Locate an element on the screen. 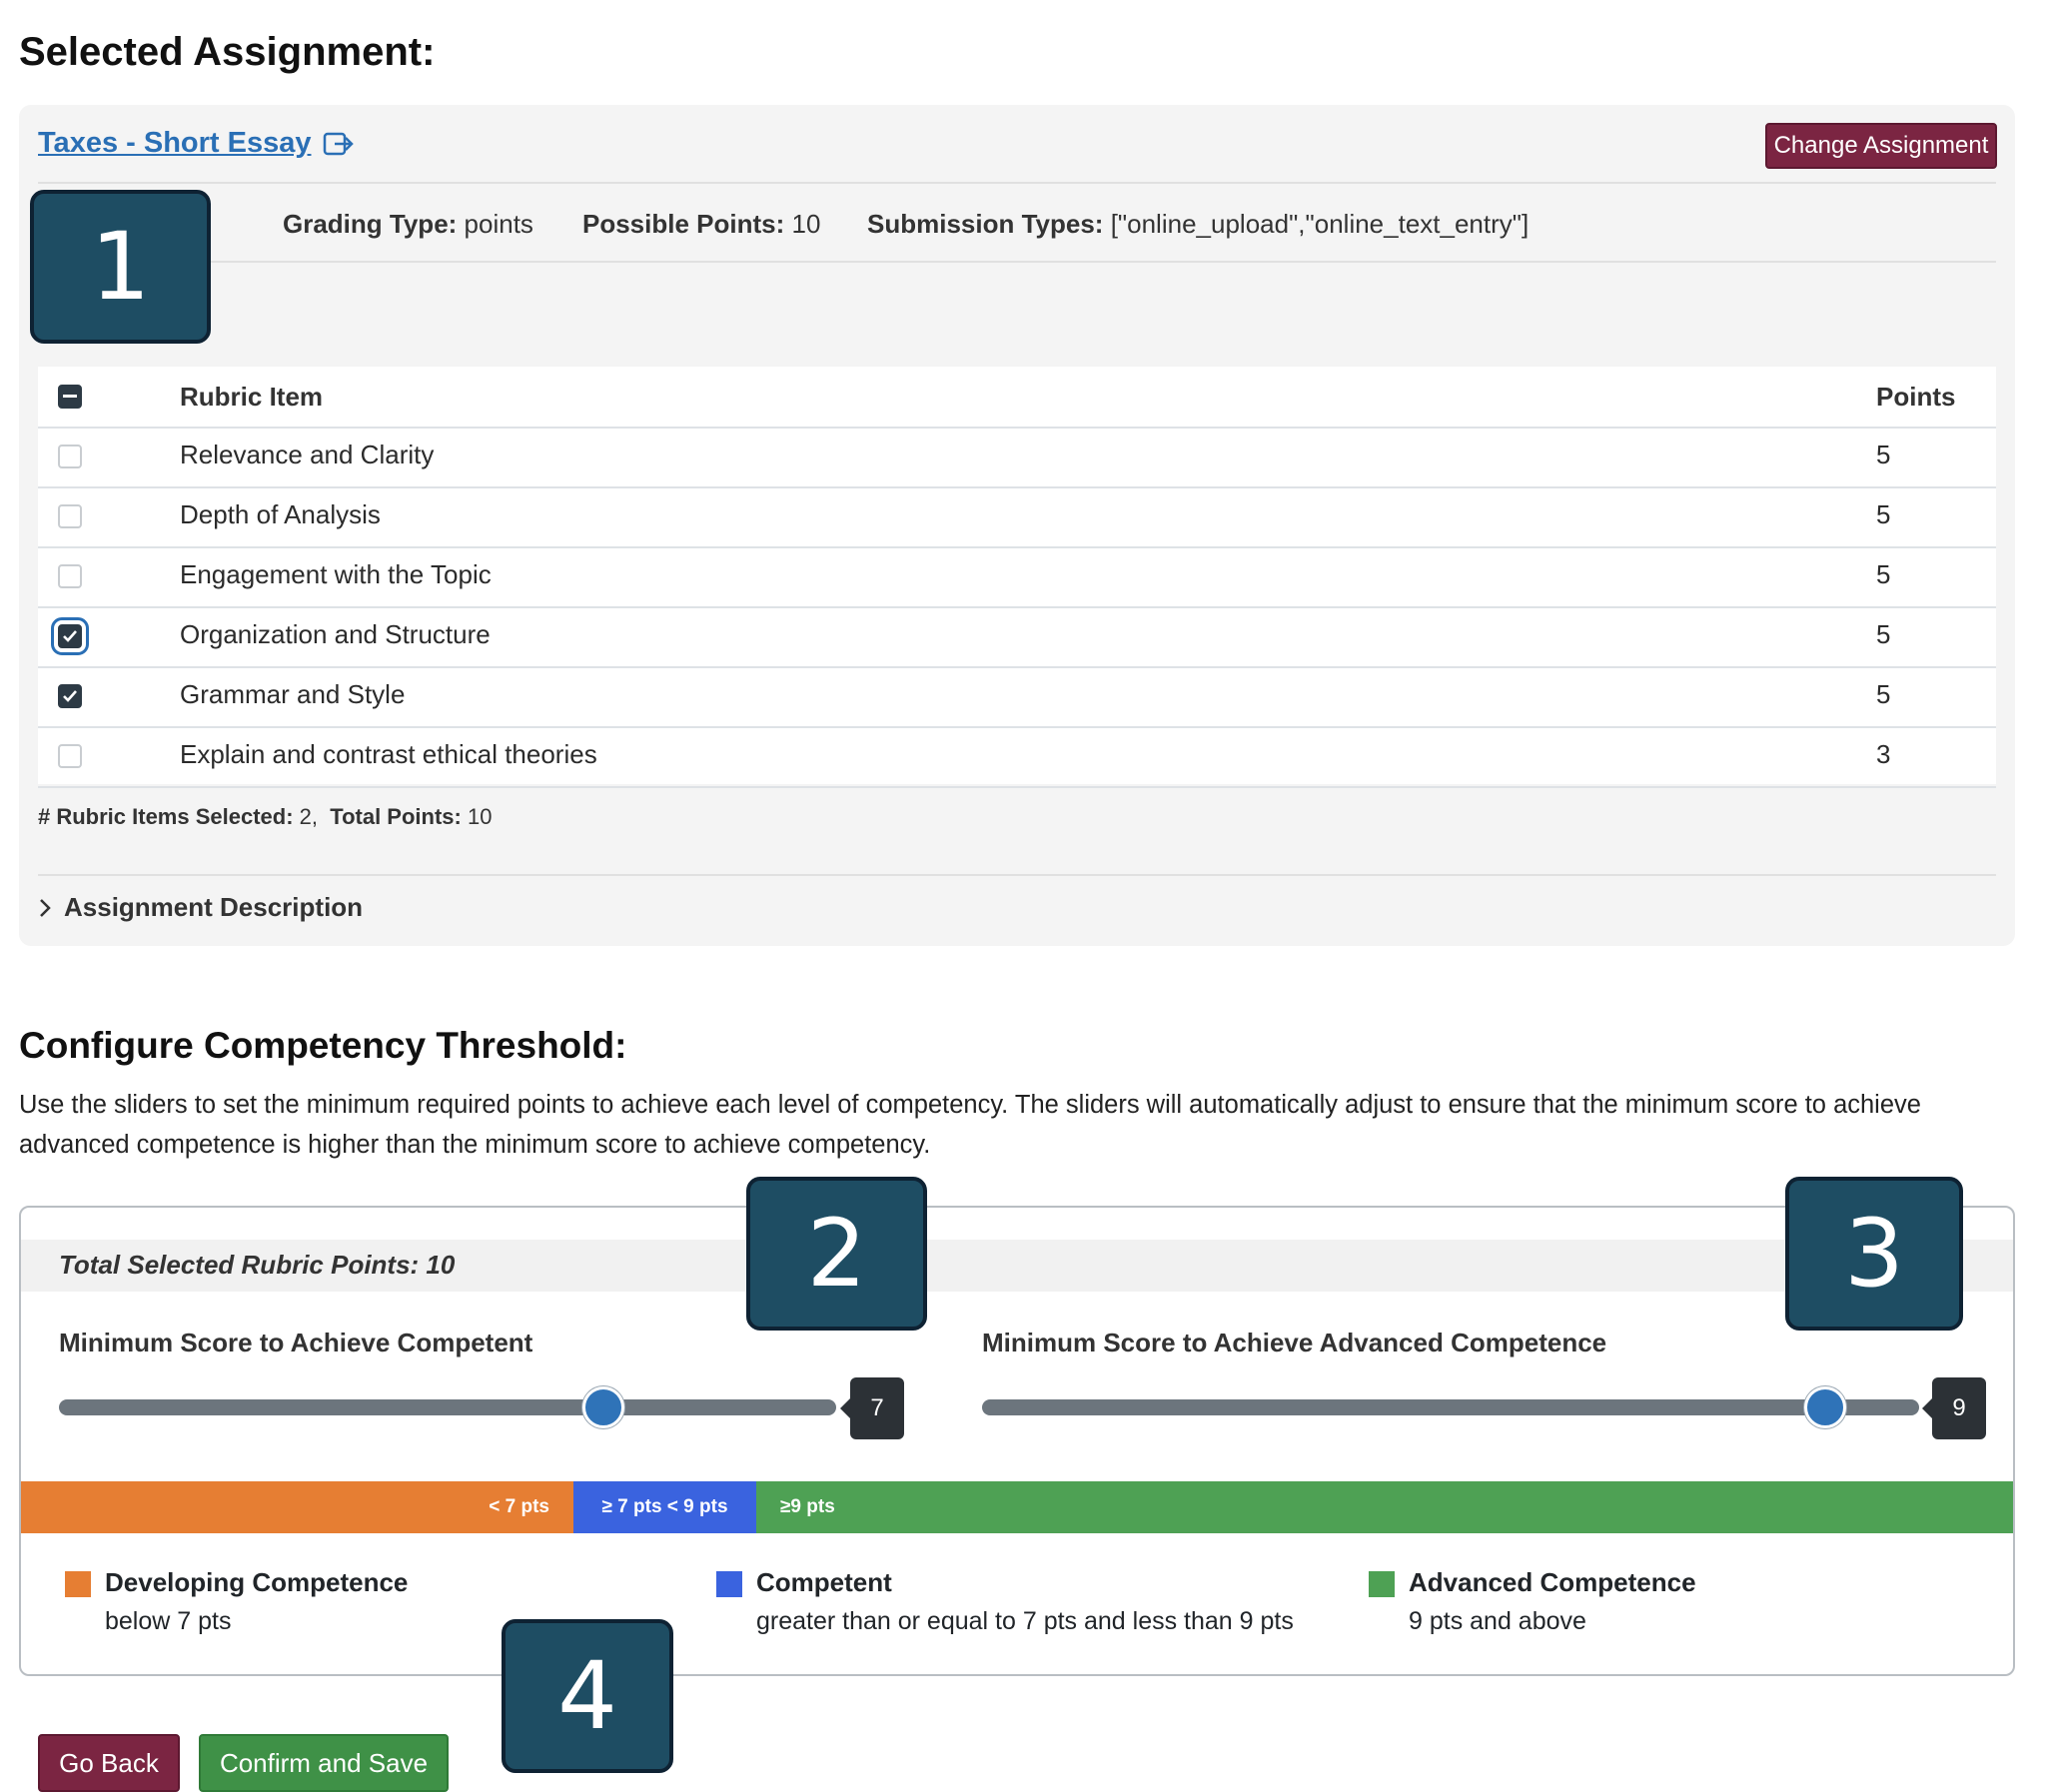 This screenshot has height=1792, width=2048. competent-slider-track is located at coordinates (447, 1407).